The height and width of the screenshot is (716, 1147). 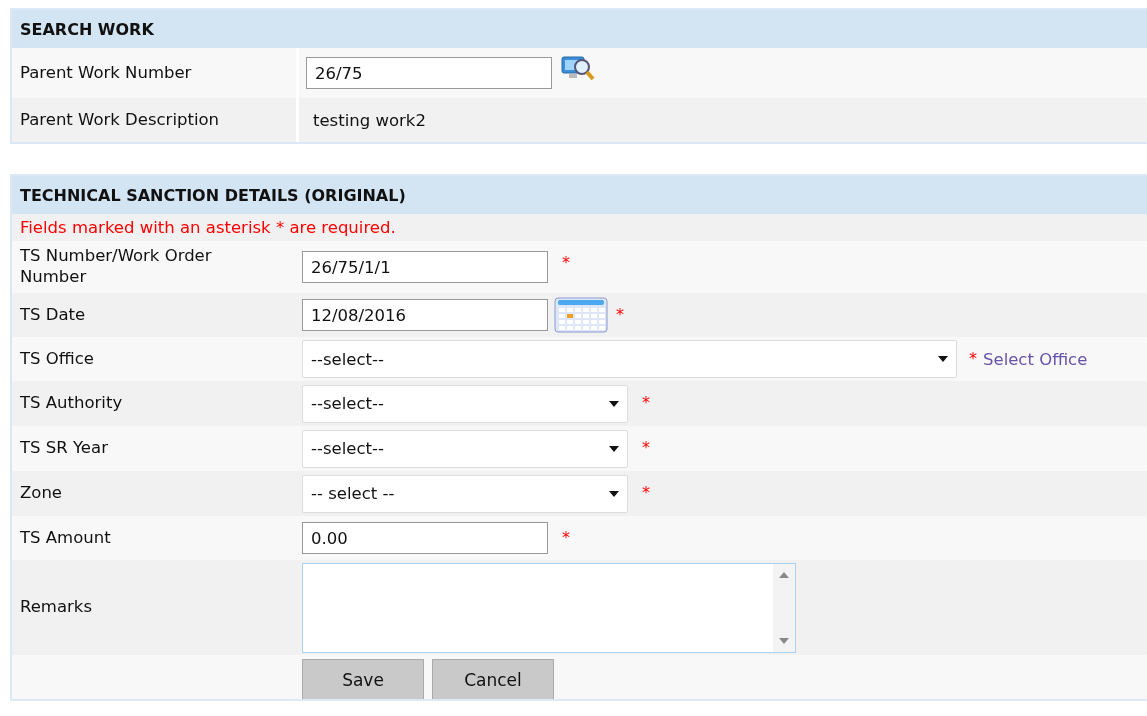 What do you see at coordinates (579, 227) in the screenshot?
I see `required-notice: Fields marked with an asterisk * are required.` at bounding box center [579, 227].